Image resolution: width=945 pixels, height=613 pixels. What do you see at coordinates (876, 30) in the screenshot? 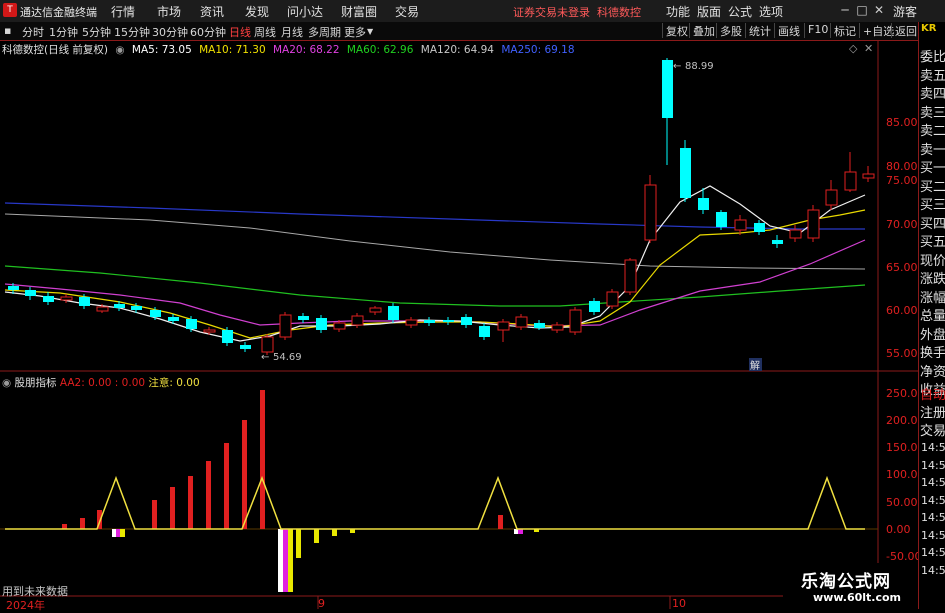
I see `add-watchlist-button: +自选` at bounding box center [876, 30].